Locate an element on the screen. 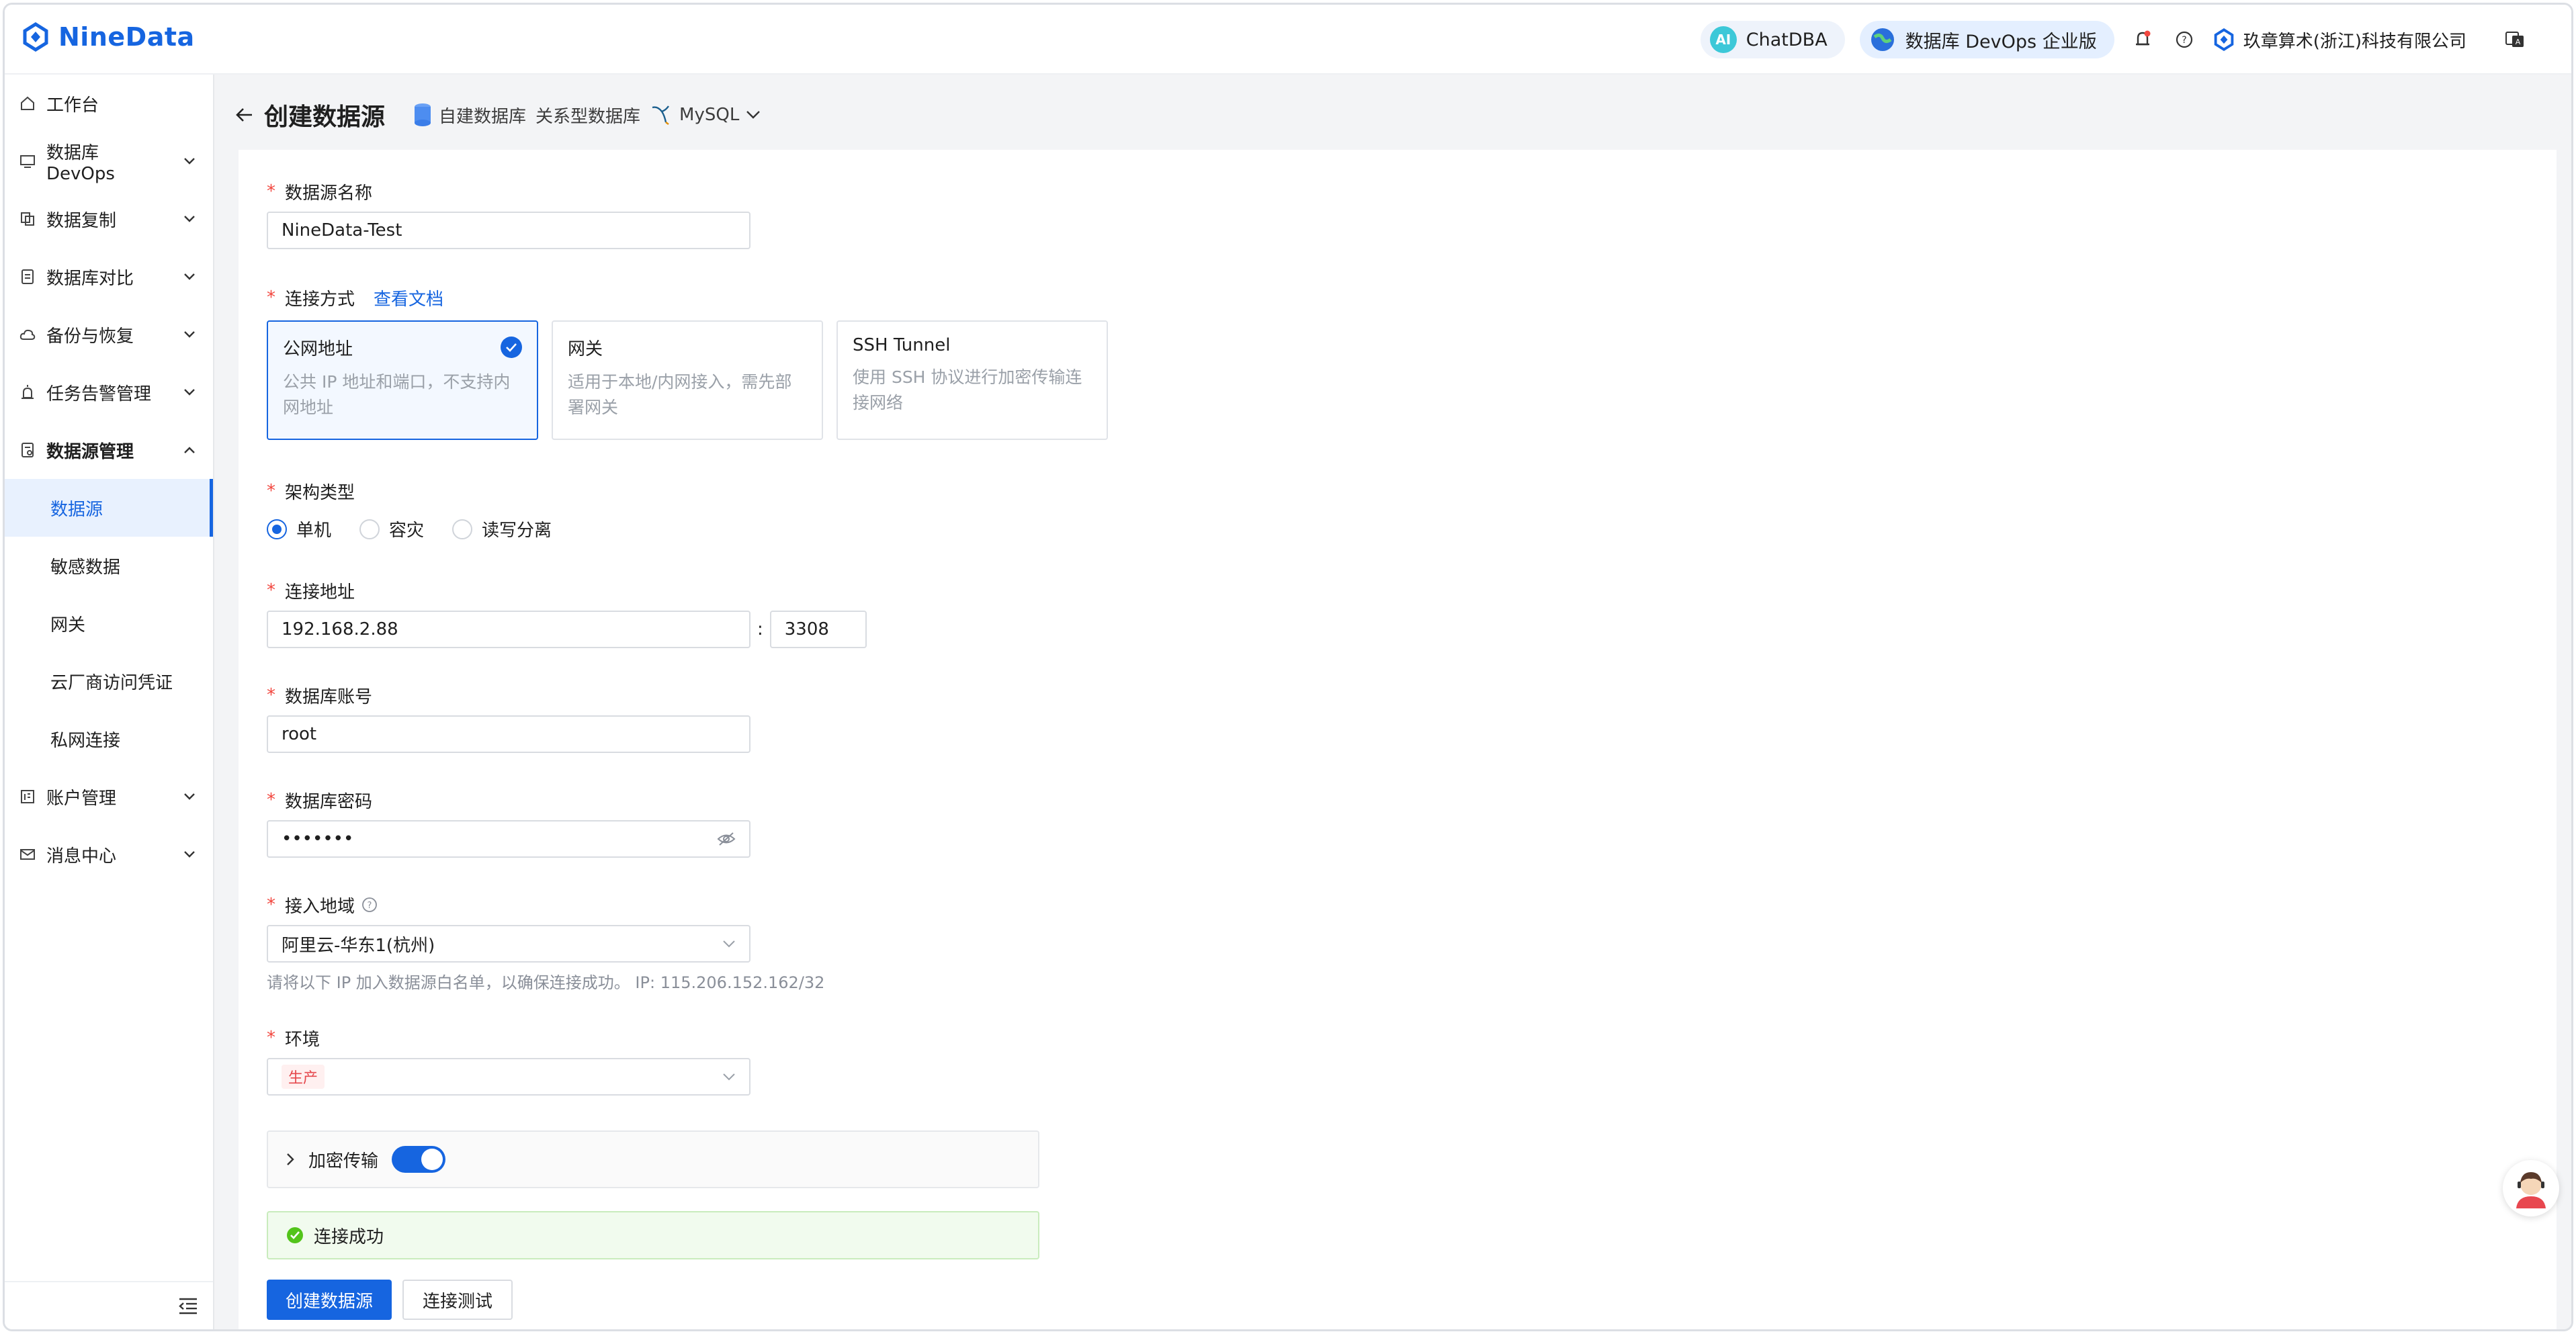 This screenshot has height=1334, width=2576. field-account: * 数据库账号 root is located at coordinates (508, 717).